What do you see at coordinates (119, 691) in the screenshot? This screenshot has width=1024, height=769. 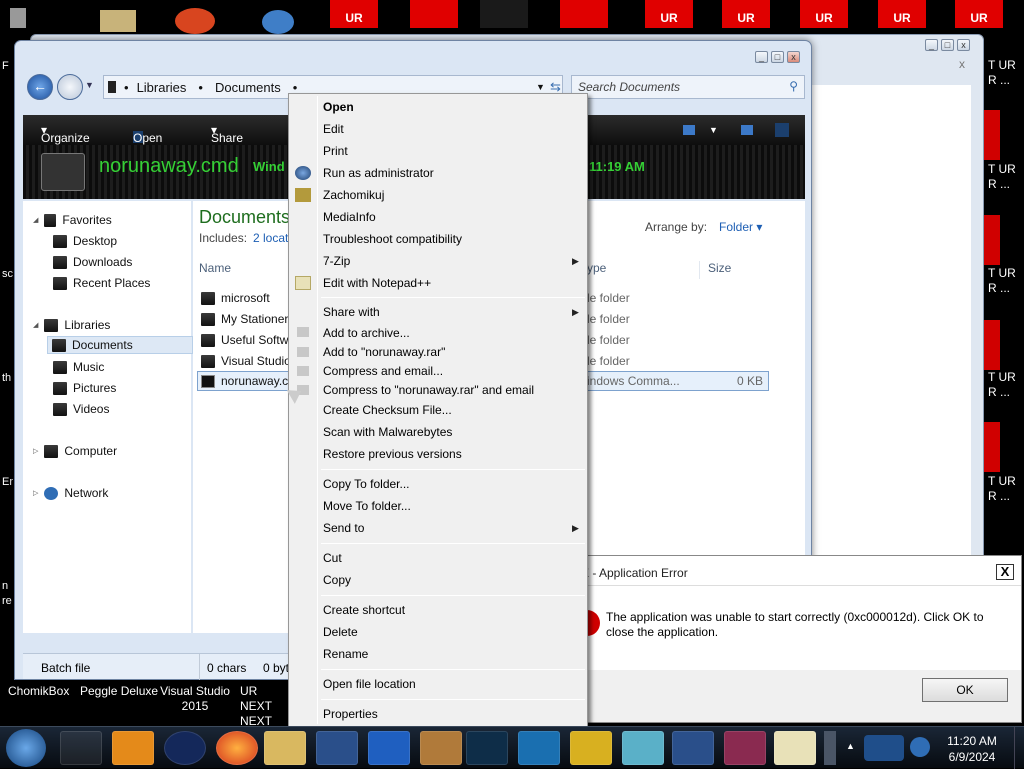 I see `desktop-label-peggle: Peggle Deluxe` at bounding box center [119, 691].